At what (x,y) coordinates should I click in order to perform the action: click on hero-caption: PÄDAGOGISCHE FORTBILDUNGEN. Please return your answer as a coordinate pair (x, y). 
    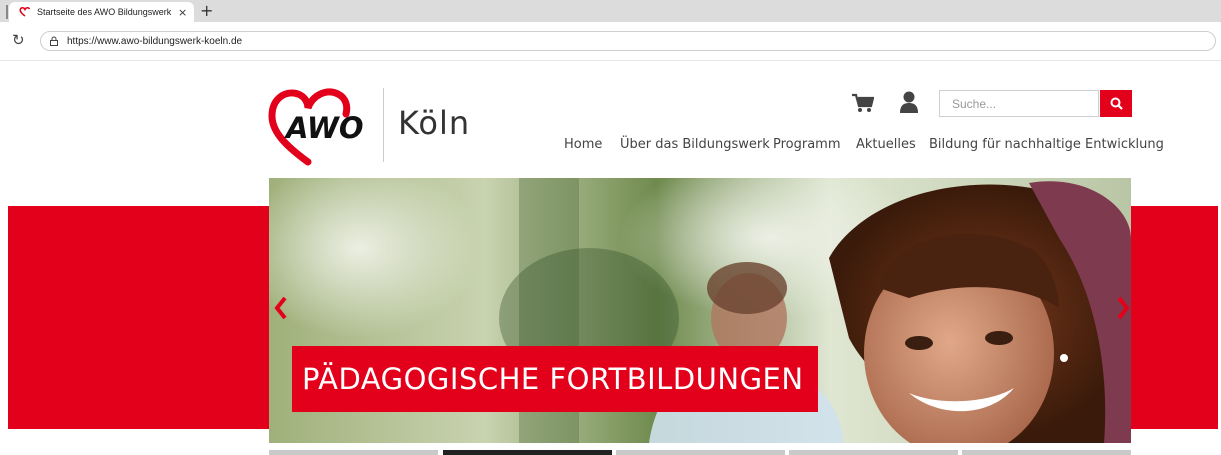
    Looking at the image, I should click on (555, 379).